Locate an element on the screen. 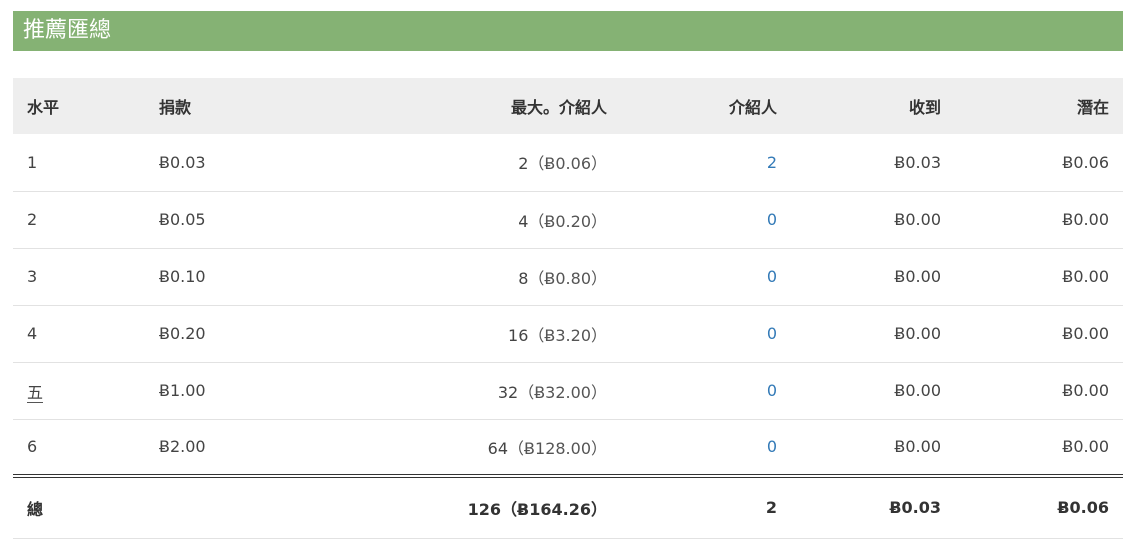  max-count: 4 is located at coordinates (523, 221).